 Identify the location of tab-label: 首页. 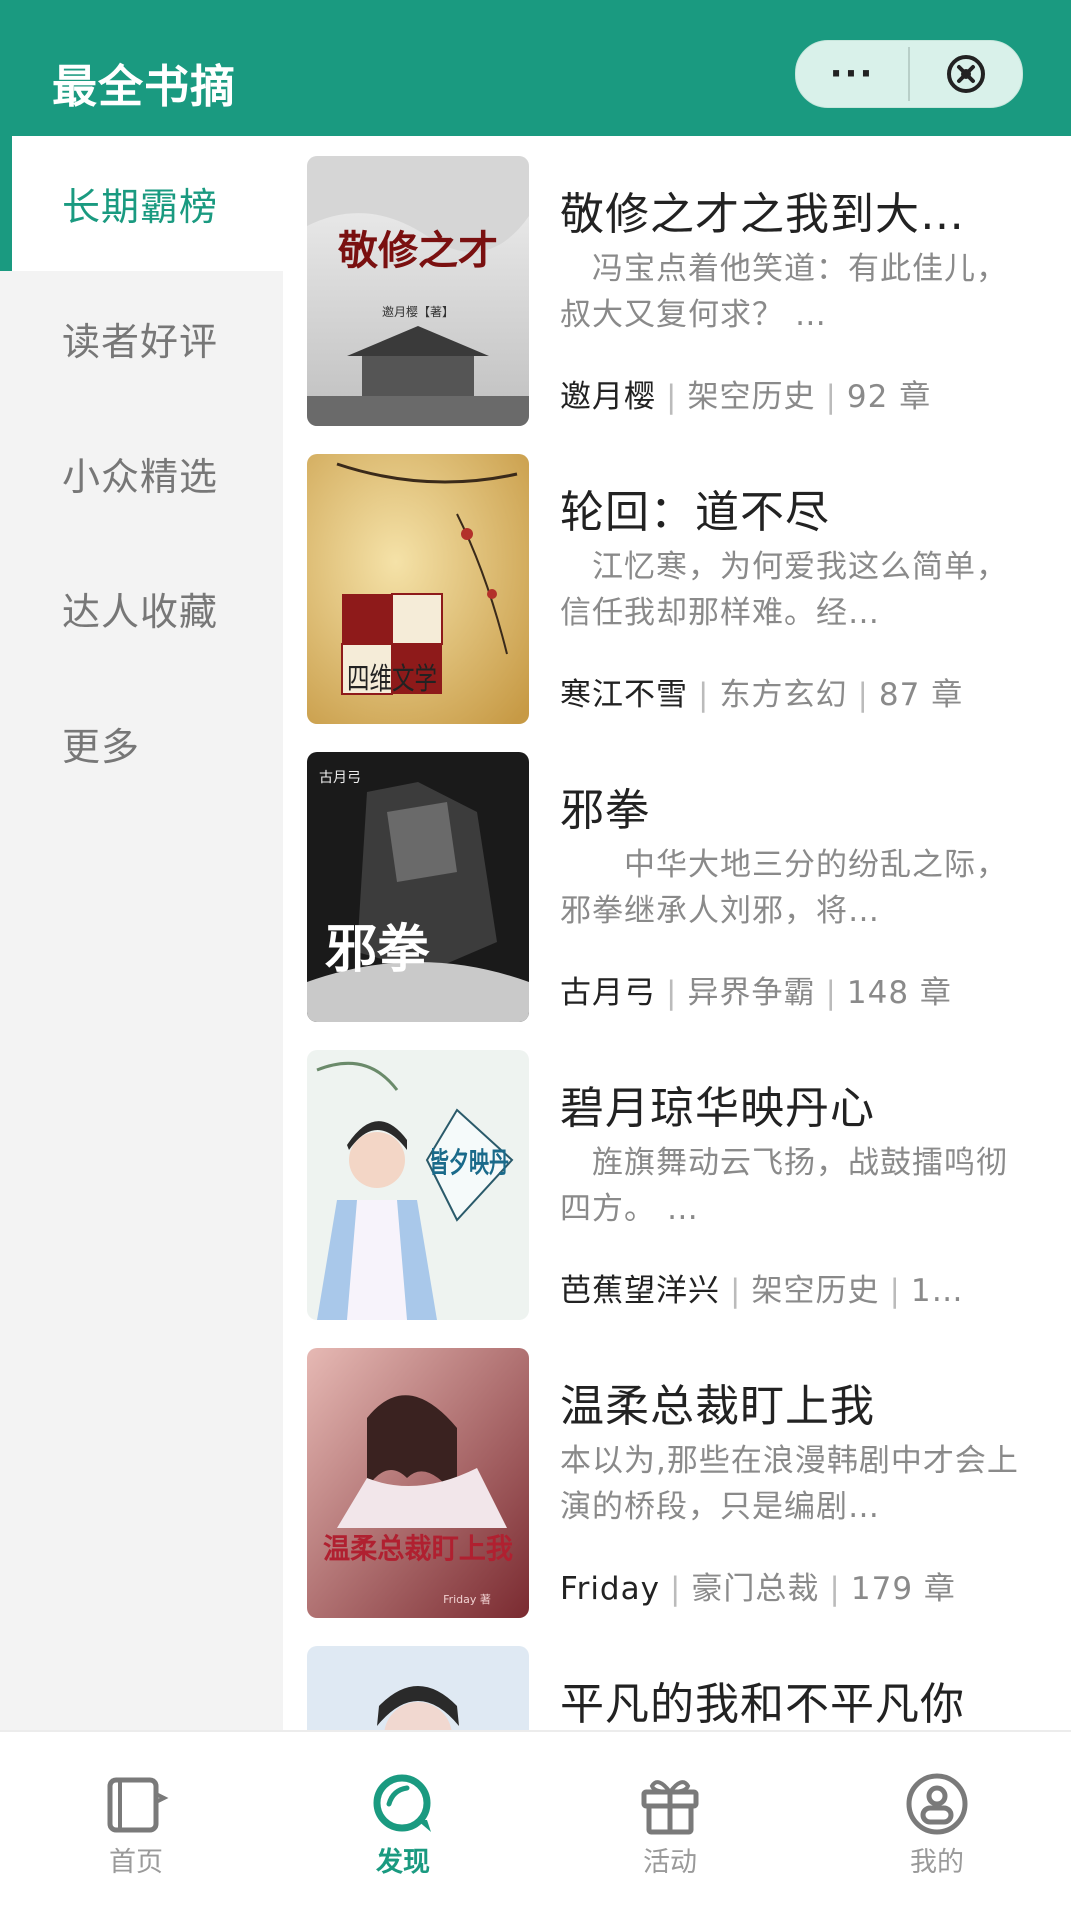
(136, 1862).